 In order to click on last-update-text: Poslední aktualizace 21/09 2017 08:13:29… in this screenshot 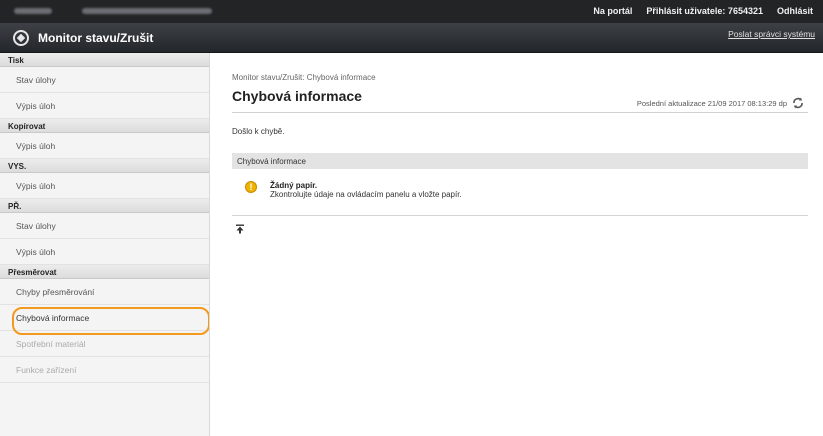, I will do `click(711, 103)`.